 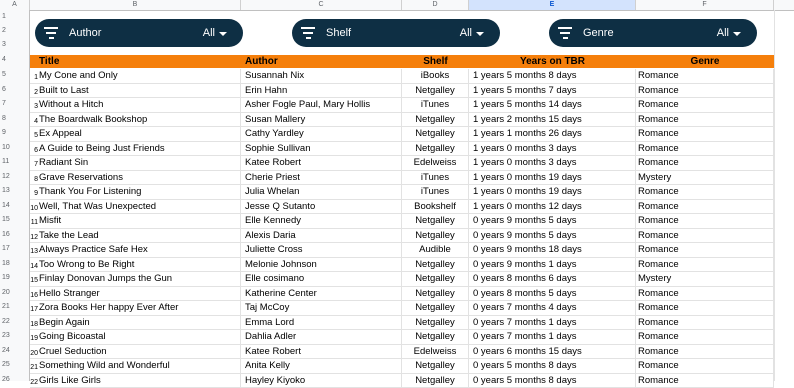 I want to click on row-number: 7, so click(x=15, y=103).